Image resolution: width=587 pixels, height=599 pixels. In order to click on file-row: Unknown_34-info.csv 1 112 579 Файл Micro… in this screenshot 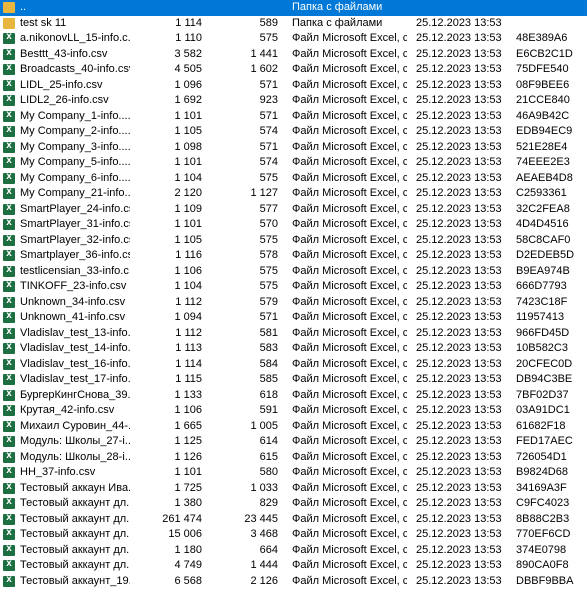, I will do `click(293, 303)`.